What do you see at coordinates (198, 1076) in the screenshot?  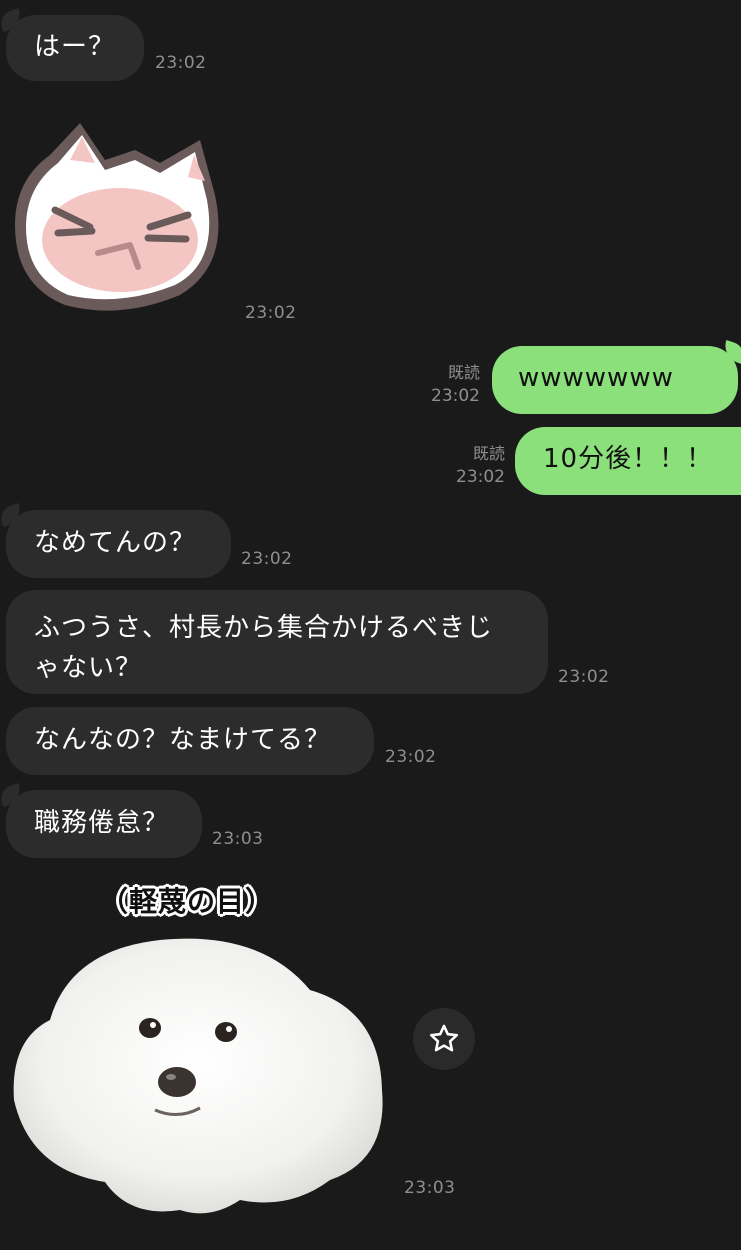 I see `dog-sticker-image` at bounding box center [198, 1076].